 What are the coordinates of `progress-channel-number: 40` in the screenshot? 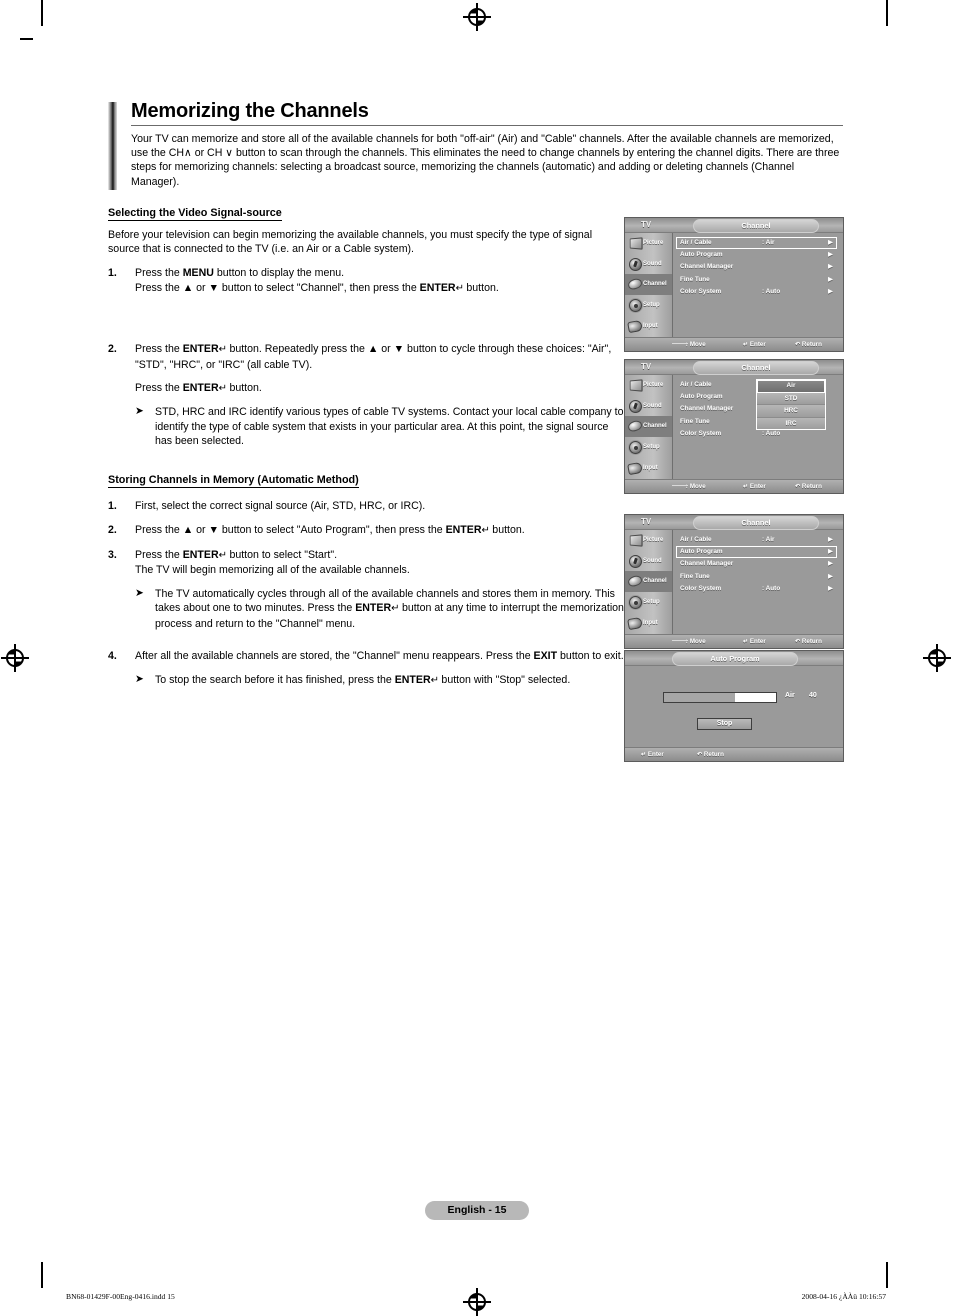 It's located at (813, 695).